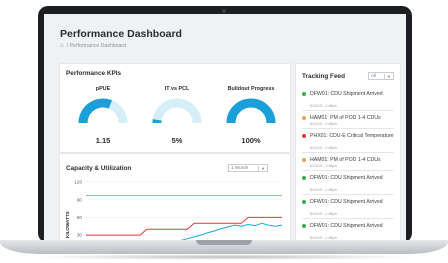 The image size is (448, 263). What do you see at coordinates (78, 182) in the screenshot?
I see `y-tick-label: 120` at bounding box center [78, 182].